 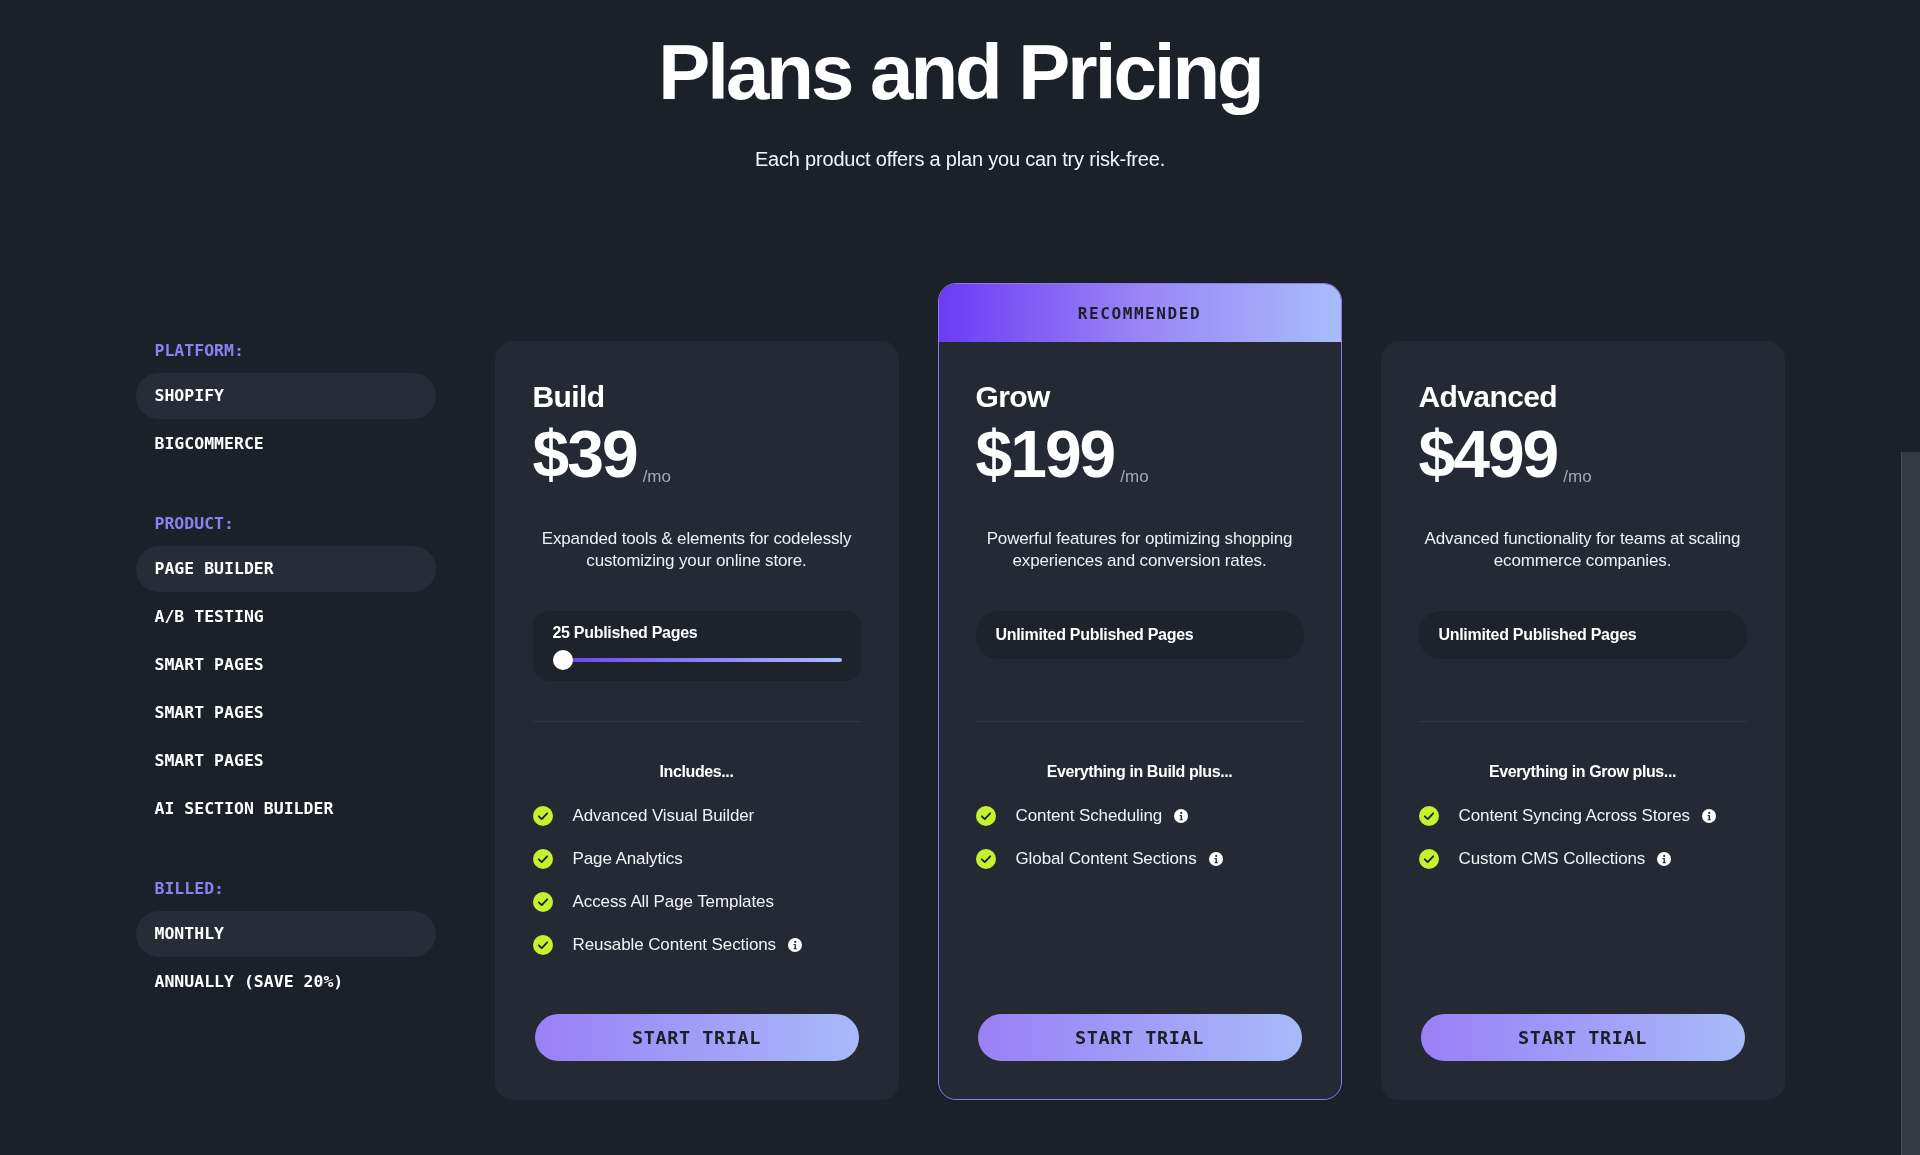 I want to click on feature-label: Advanced Visual Builder, so click(x=663, y=815).